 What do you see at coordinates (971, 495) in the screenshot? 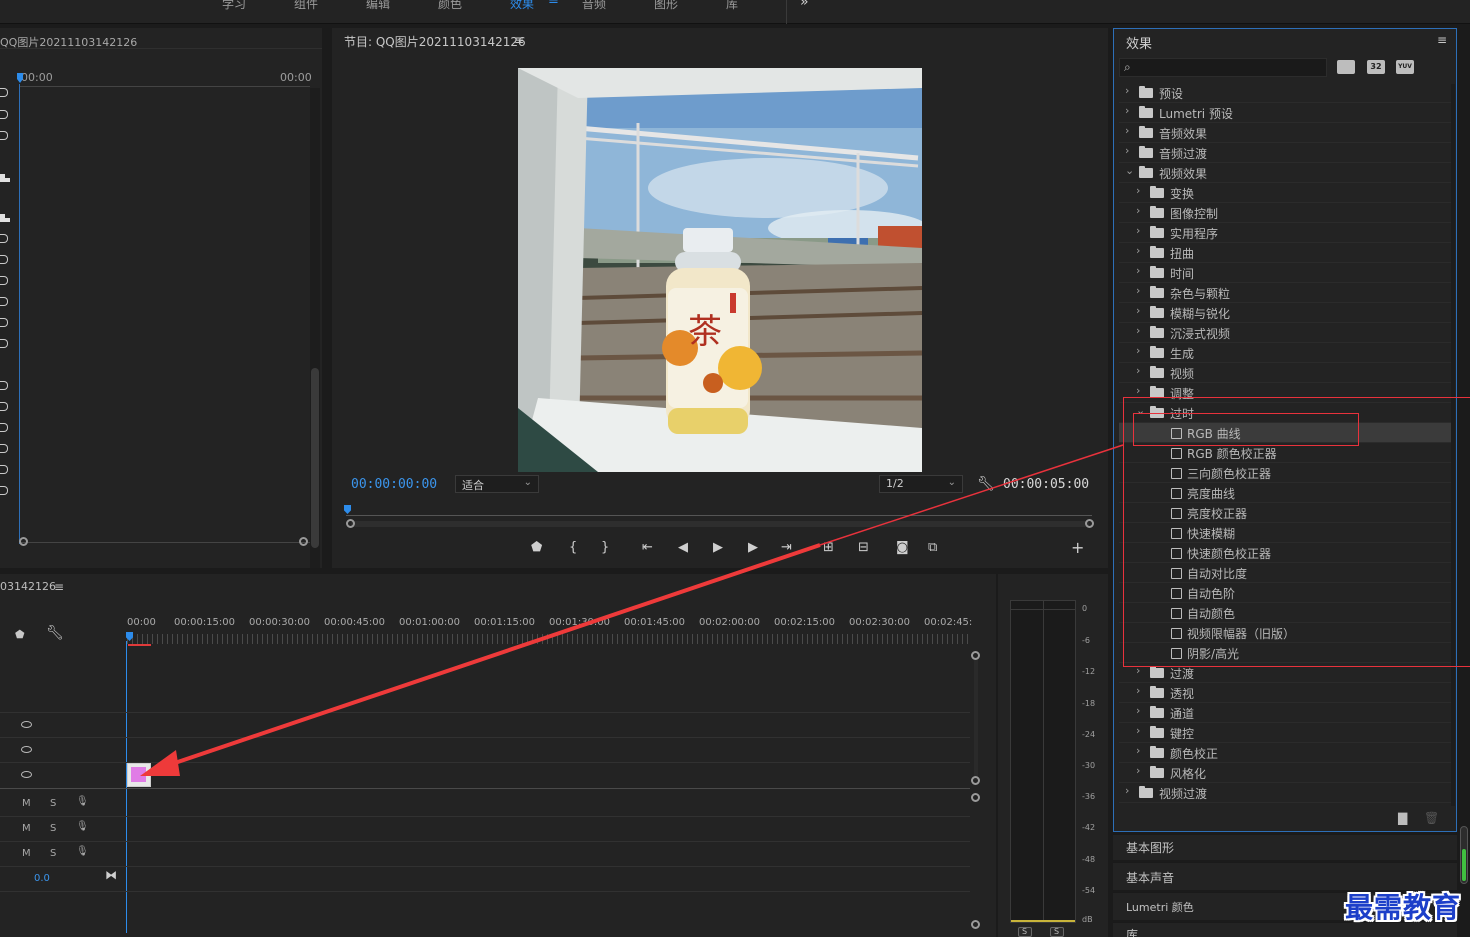
I see `guide-line` at bounding box center [971, 495].